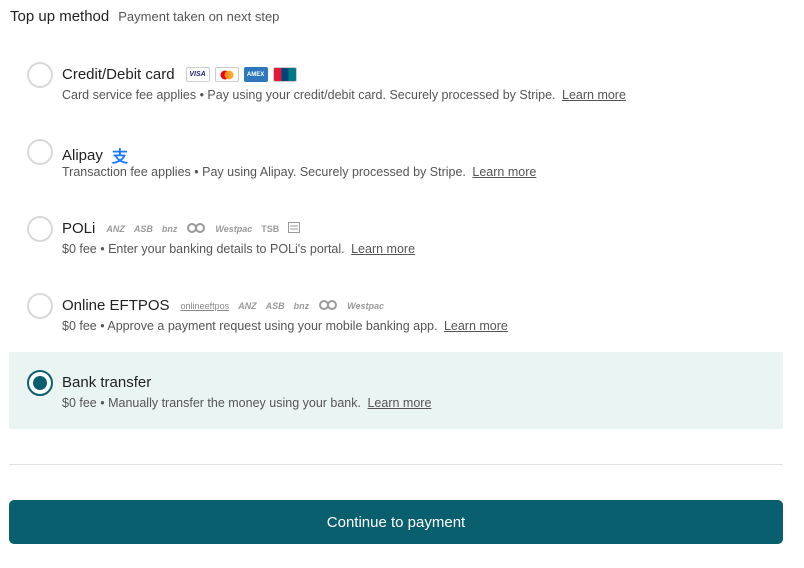  What do you see at coordinates (116, 305) in the screenshot?
I see `option-title: Online EFTPOS` at bounding box center [116, 305].